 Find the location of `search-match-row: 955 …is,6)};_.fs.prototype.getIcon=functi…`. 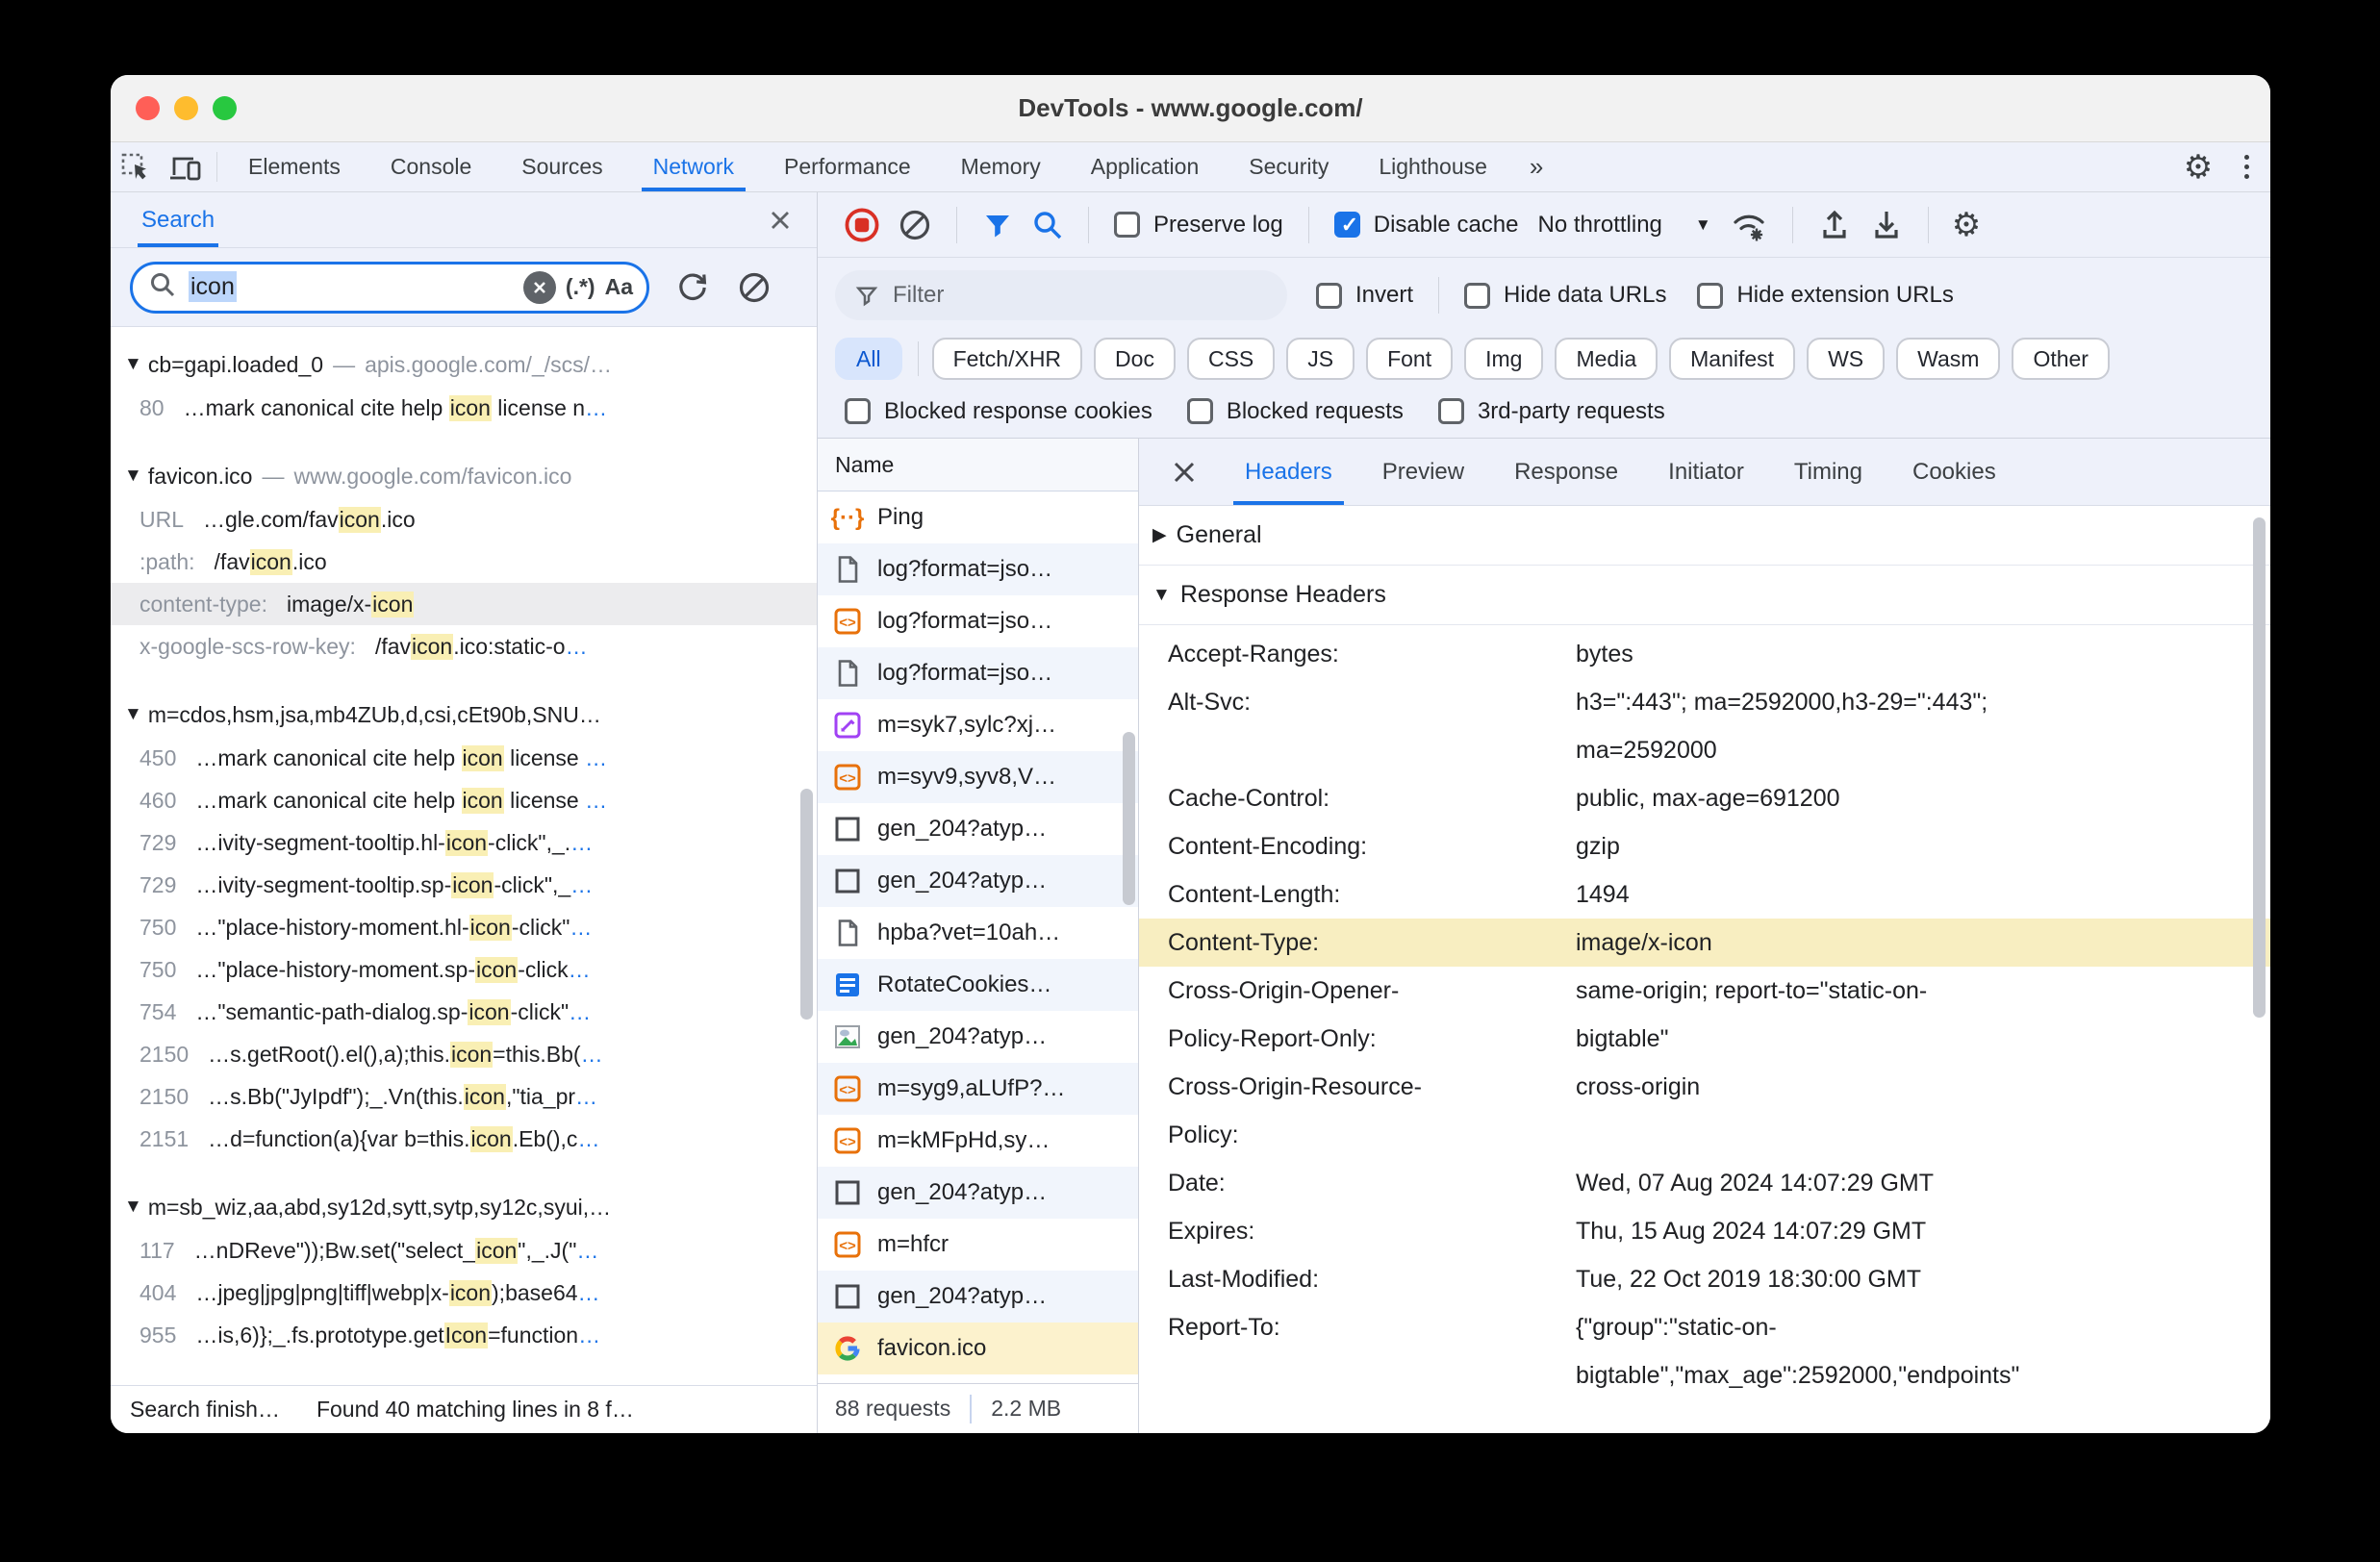

search-match-row: 955 …is,6)};_.fs.prototype.getIcon=functi… is located at coordinates (464, 1335).